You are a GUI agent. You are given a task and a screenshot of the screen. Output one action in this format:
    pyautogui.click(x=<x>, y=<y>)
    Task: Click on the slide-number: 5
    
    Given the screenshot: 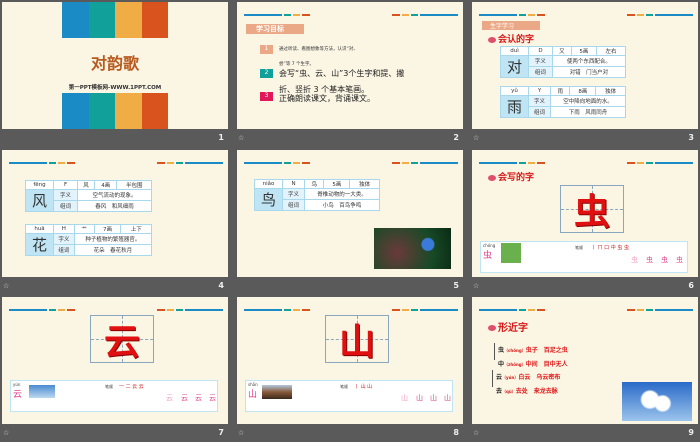 What is the action you would take?
    pyautogui.click(x=456, y=285)
    